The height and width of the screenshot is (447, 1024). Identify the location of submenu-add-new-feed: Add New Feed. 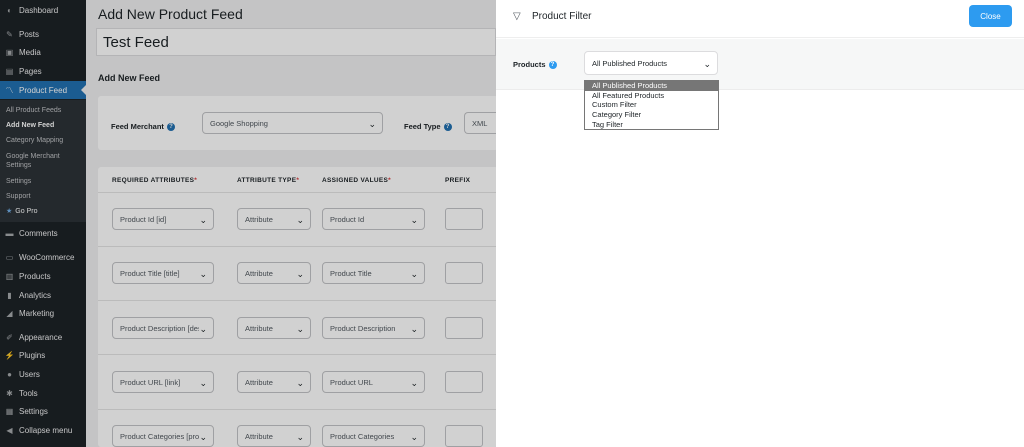
(30, 125).